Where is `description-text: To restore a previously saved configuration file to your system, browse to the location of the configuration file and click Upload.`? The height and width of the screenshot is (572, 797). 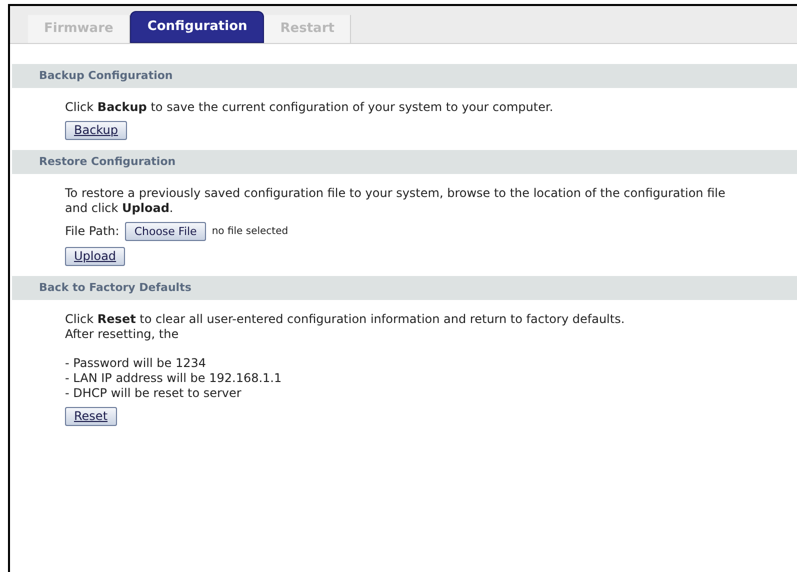
description-text: To restore a previously saved configuration file to your system, browse to the location of the configuration file and click Upload. is located at coordinates (395, 201).